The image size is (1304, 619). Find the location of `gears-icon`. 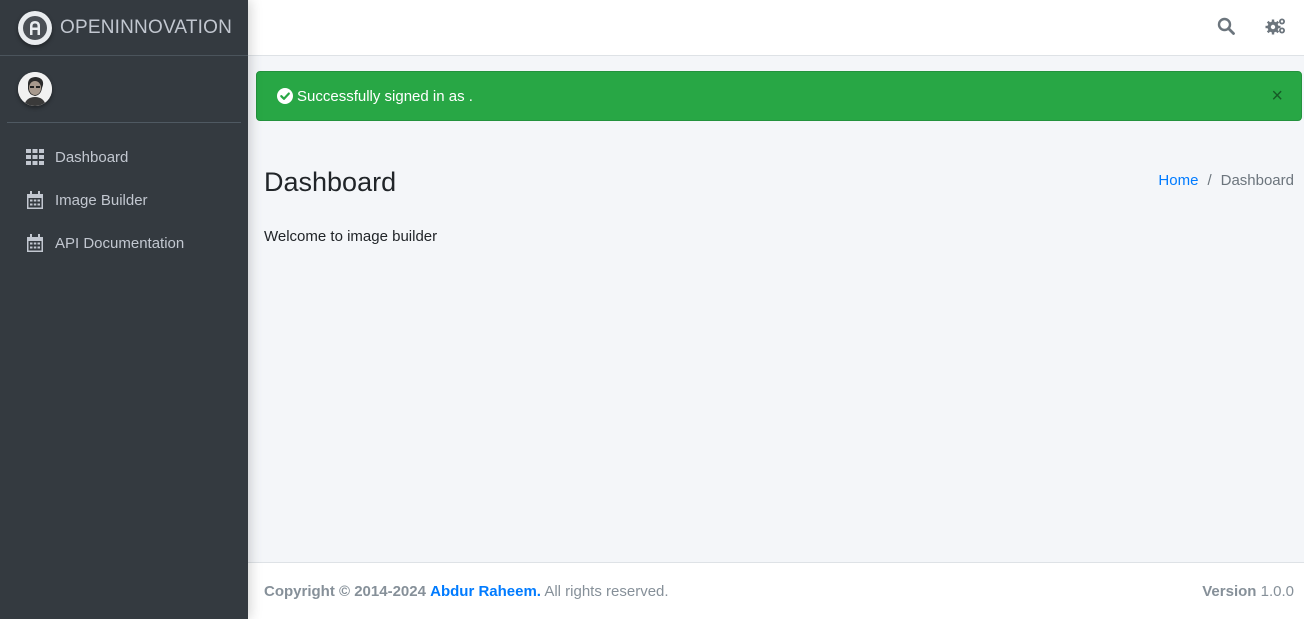

gears-icon is located at coordinates (1276, 28).